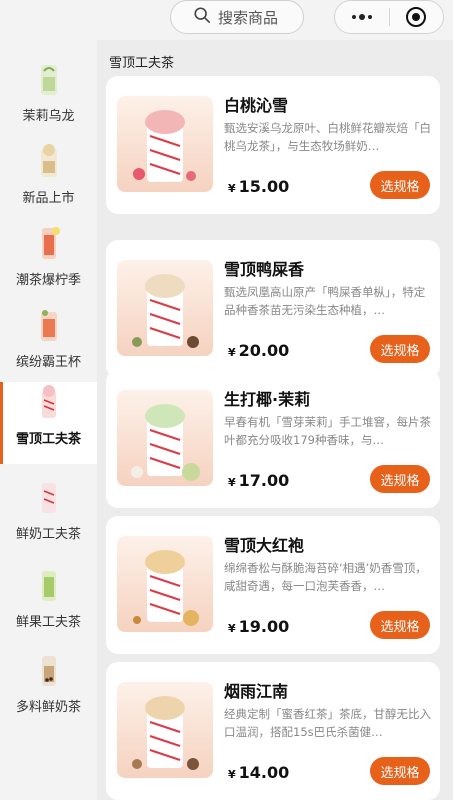 This screenshot has width=453, height=800. Describe the element at coordinates (264, 269) in the screenshot. I see `product-name: 雪顶鸭屎香` at that location.